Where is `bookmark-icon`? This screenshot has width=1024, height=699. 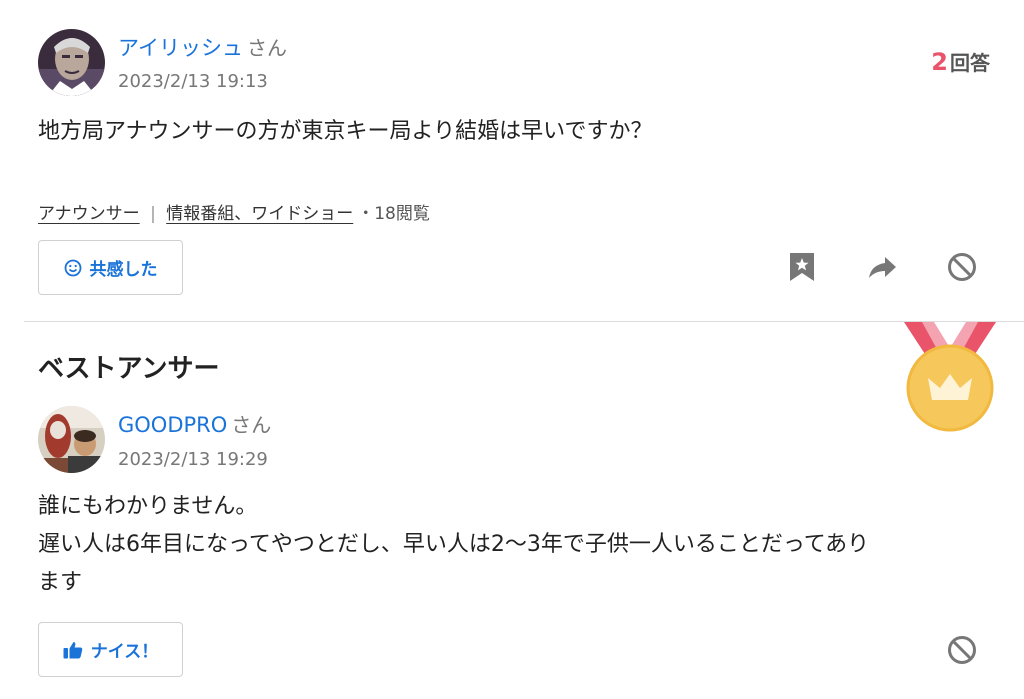
bookmark-icon is located at coordinates (802, 267).